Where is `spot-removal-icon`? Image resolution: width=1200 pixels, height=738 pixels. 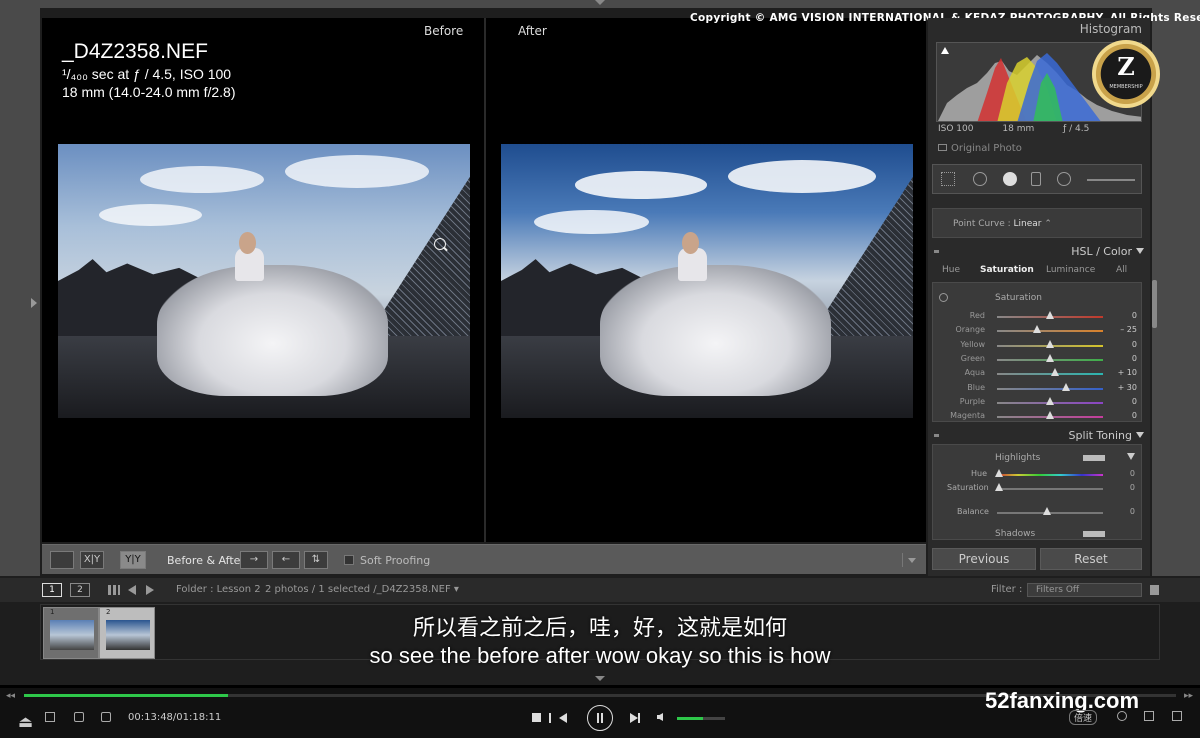
spot-removal-icon is located at coordinates (980, 179).